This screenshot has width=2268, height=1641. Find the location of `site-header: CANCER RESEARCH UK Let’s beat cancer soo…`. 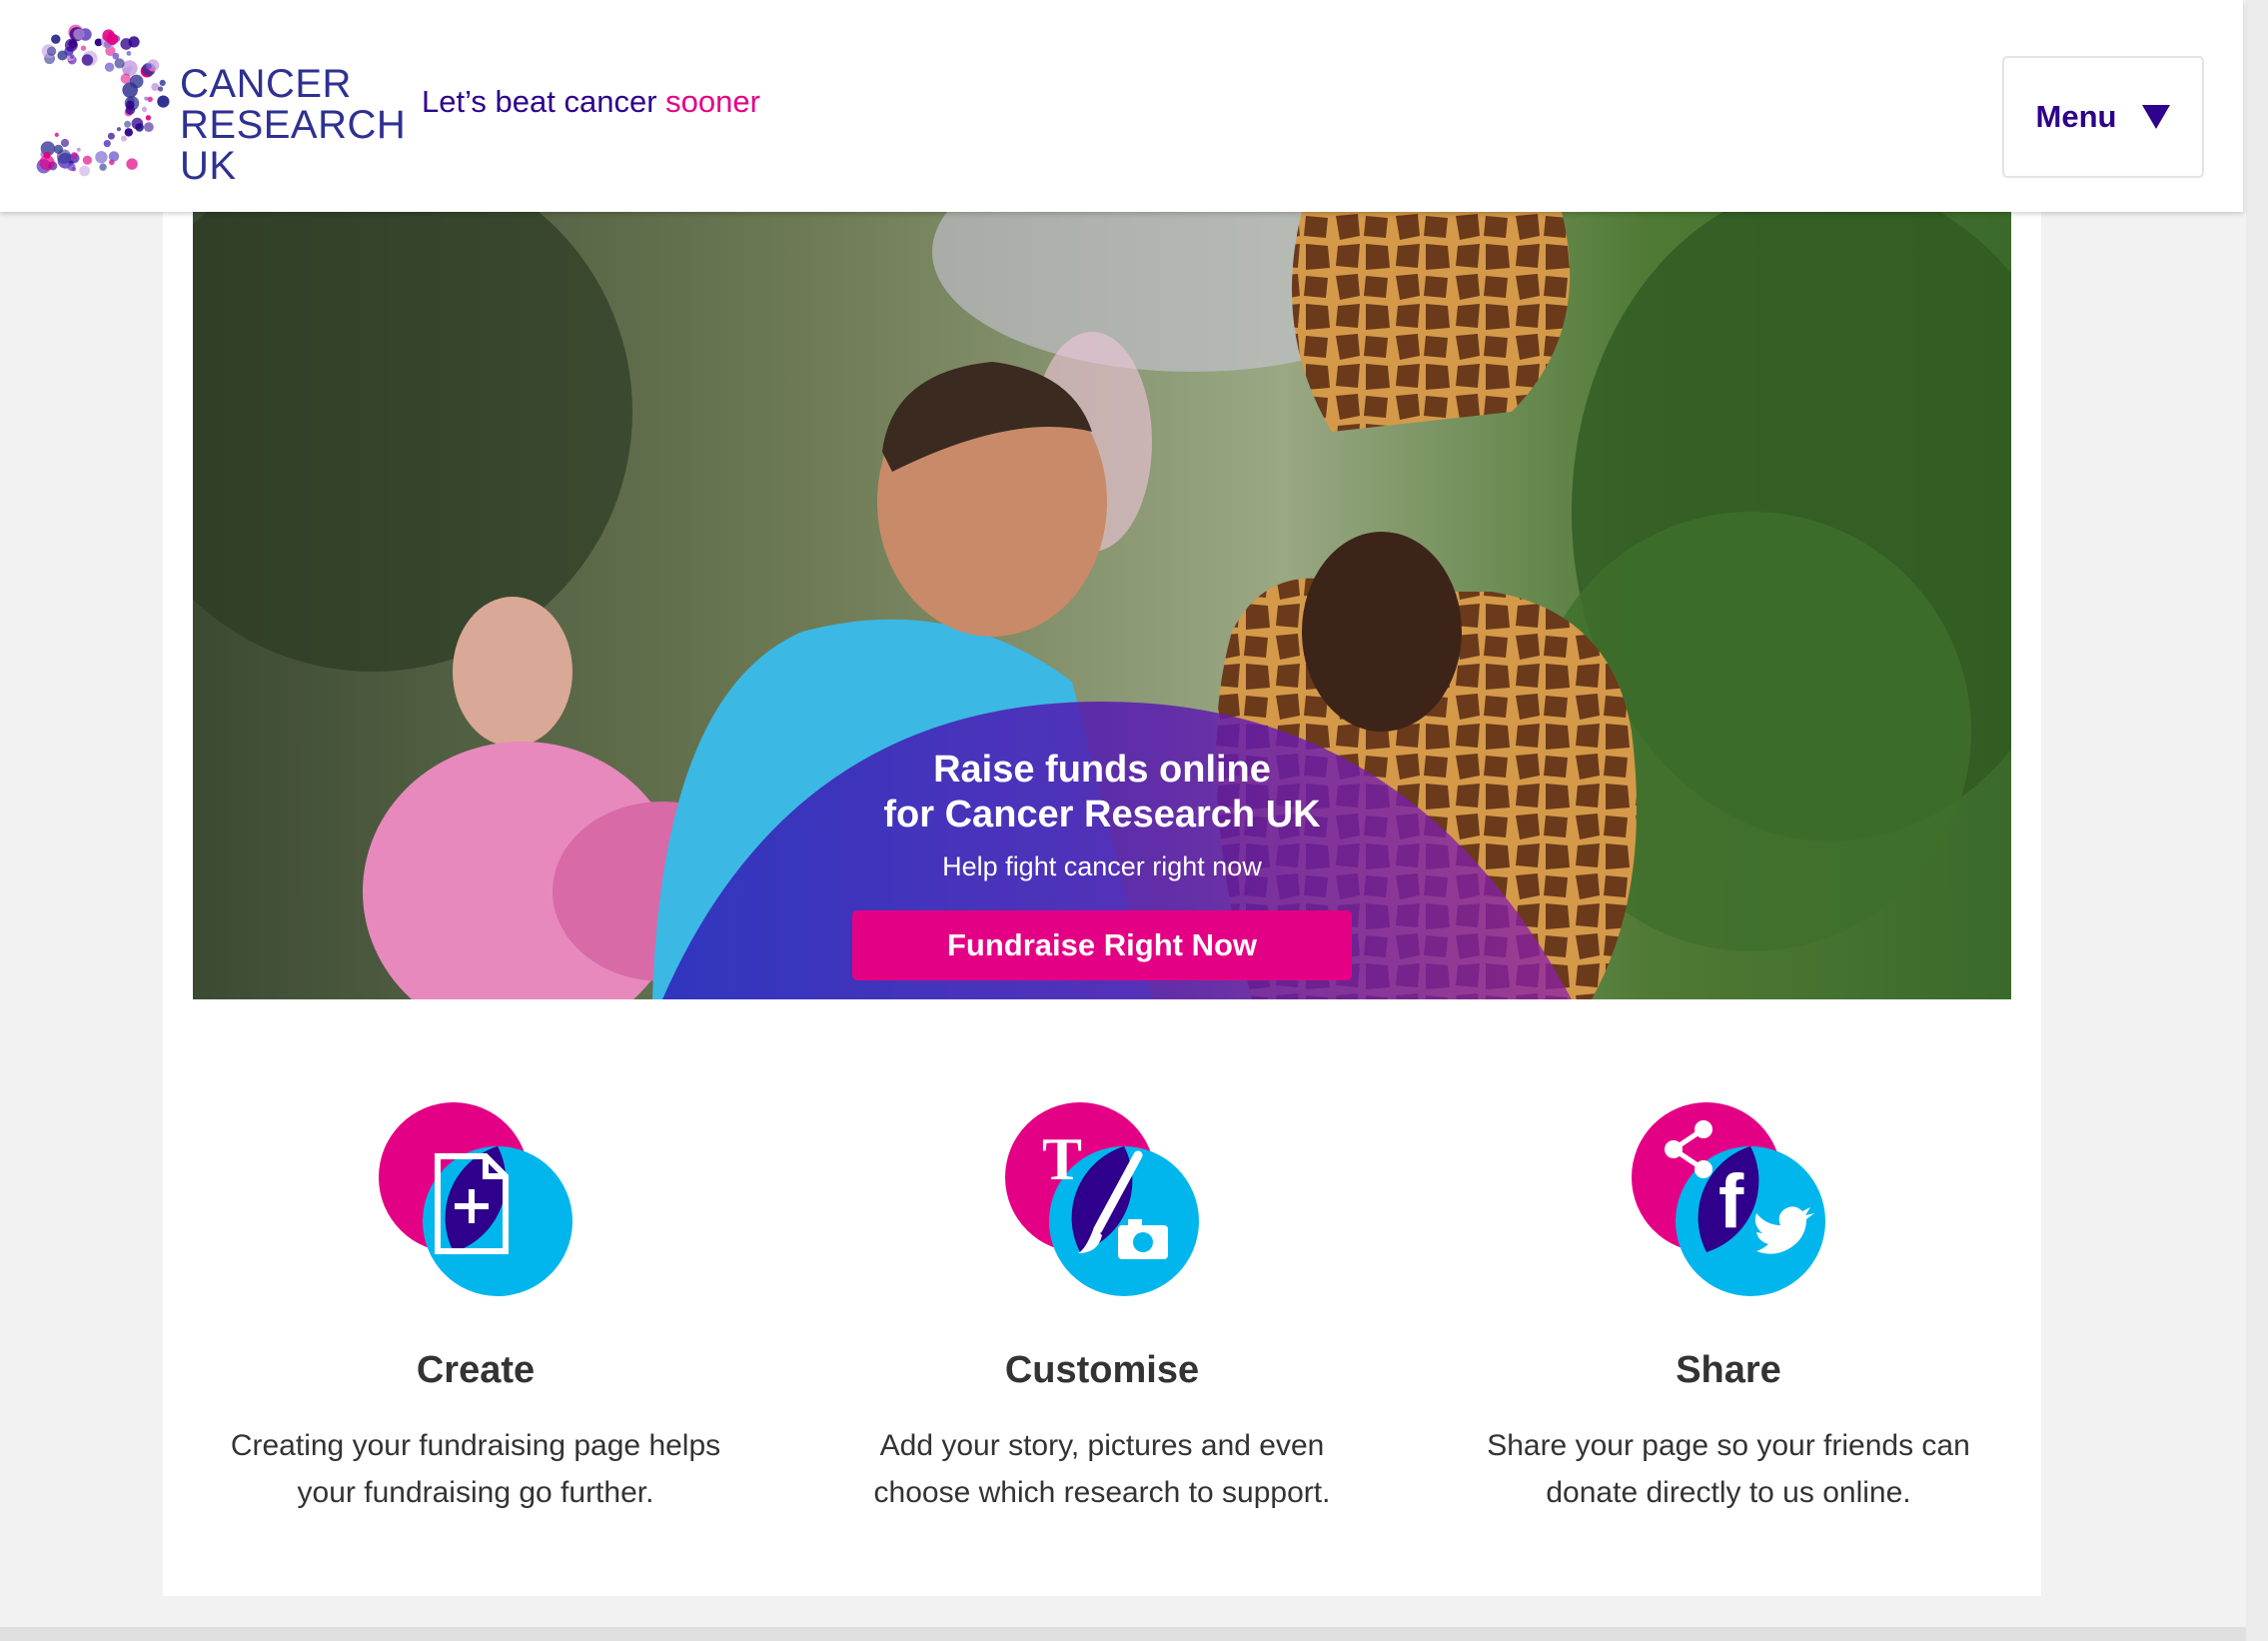

site-header: CANCER RESEARCH UK Let’s beat cancer soo… is located at coordinates (1121, 106).